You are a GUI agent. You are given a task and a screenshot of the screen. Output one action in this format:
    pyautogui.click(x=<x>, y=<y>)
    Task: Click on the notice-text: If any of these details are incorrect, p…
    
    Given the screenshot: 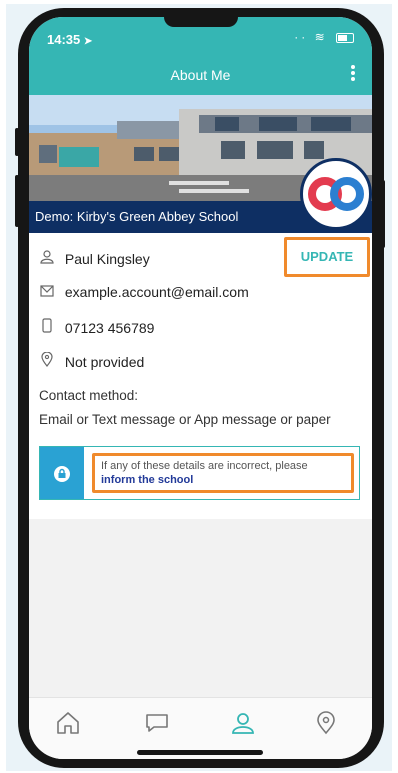 What is the action you would take?
    pyautogui.click(x=204, y=466)
    